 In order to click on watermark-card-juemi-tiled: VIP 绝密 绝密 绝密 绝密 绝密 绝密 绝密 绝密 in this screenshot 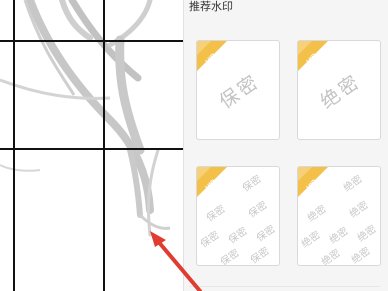, I will do `click(339, 216)`.